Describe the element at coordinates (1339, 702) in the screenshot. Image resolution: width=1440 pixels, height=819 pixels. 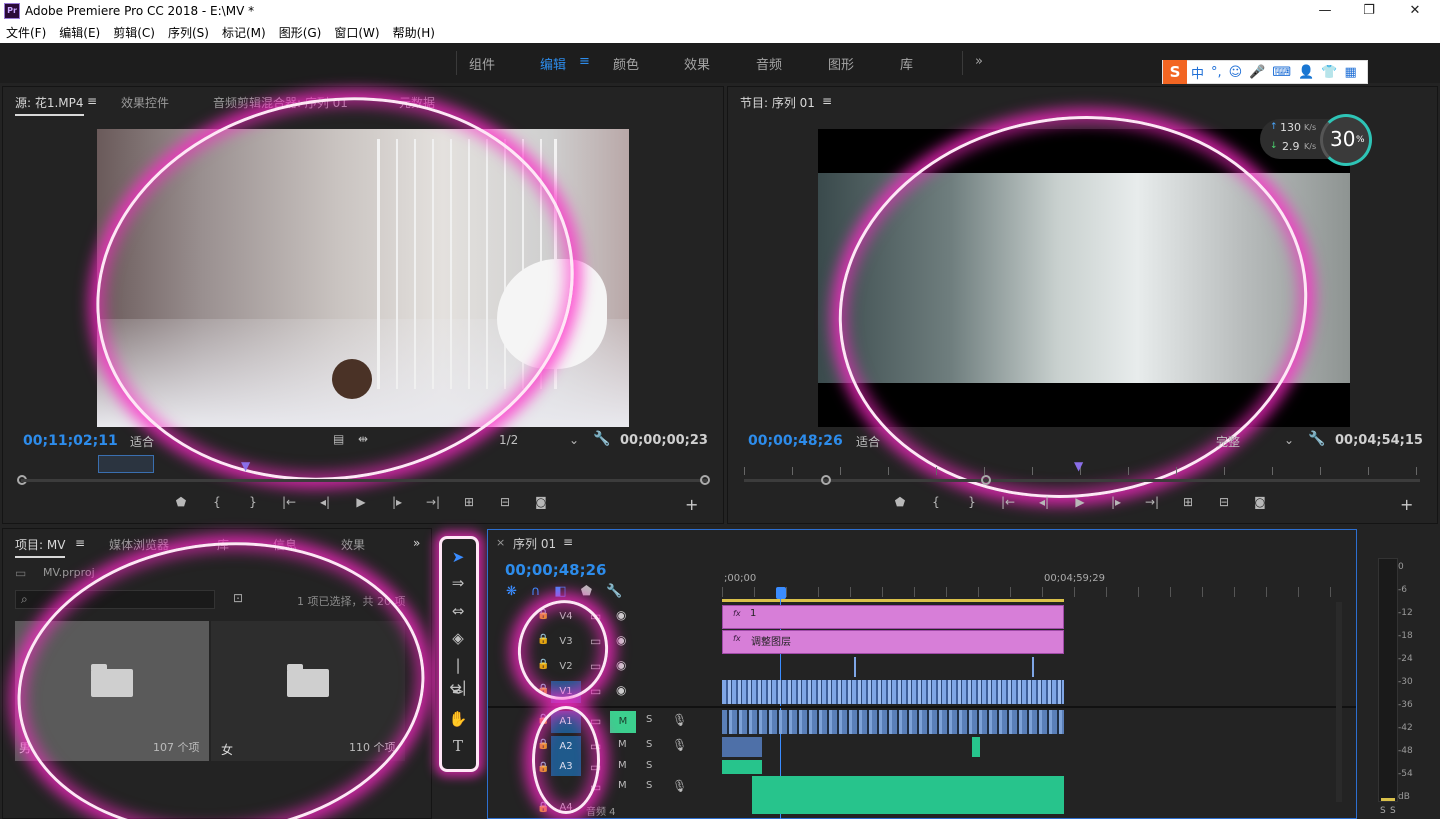
I see `timeline-vertical-scrollbar` at that location.